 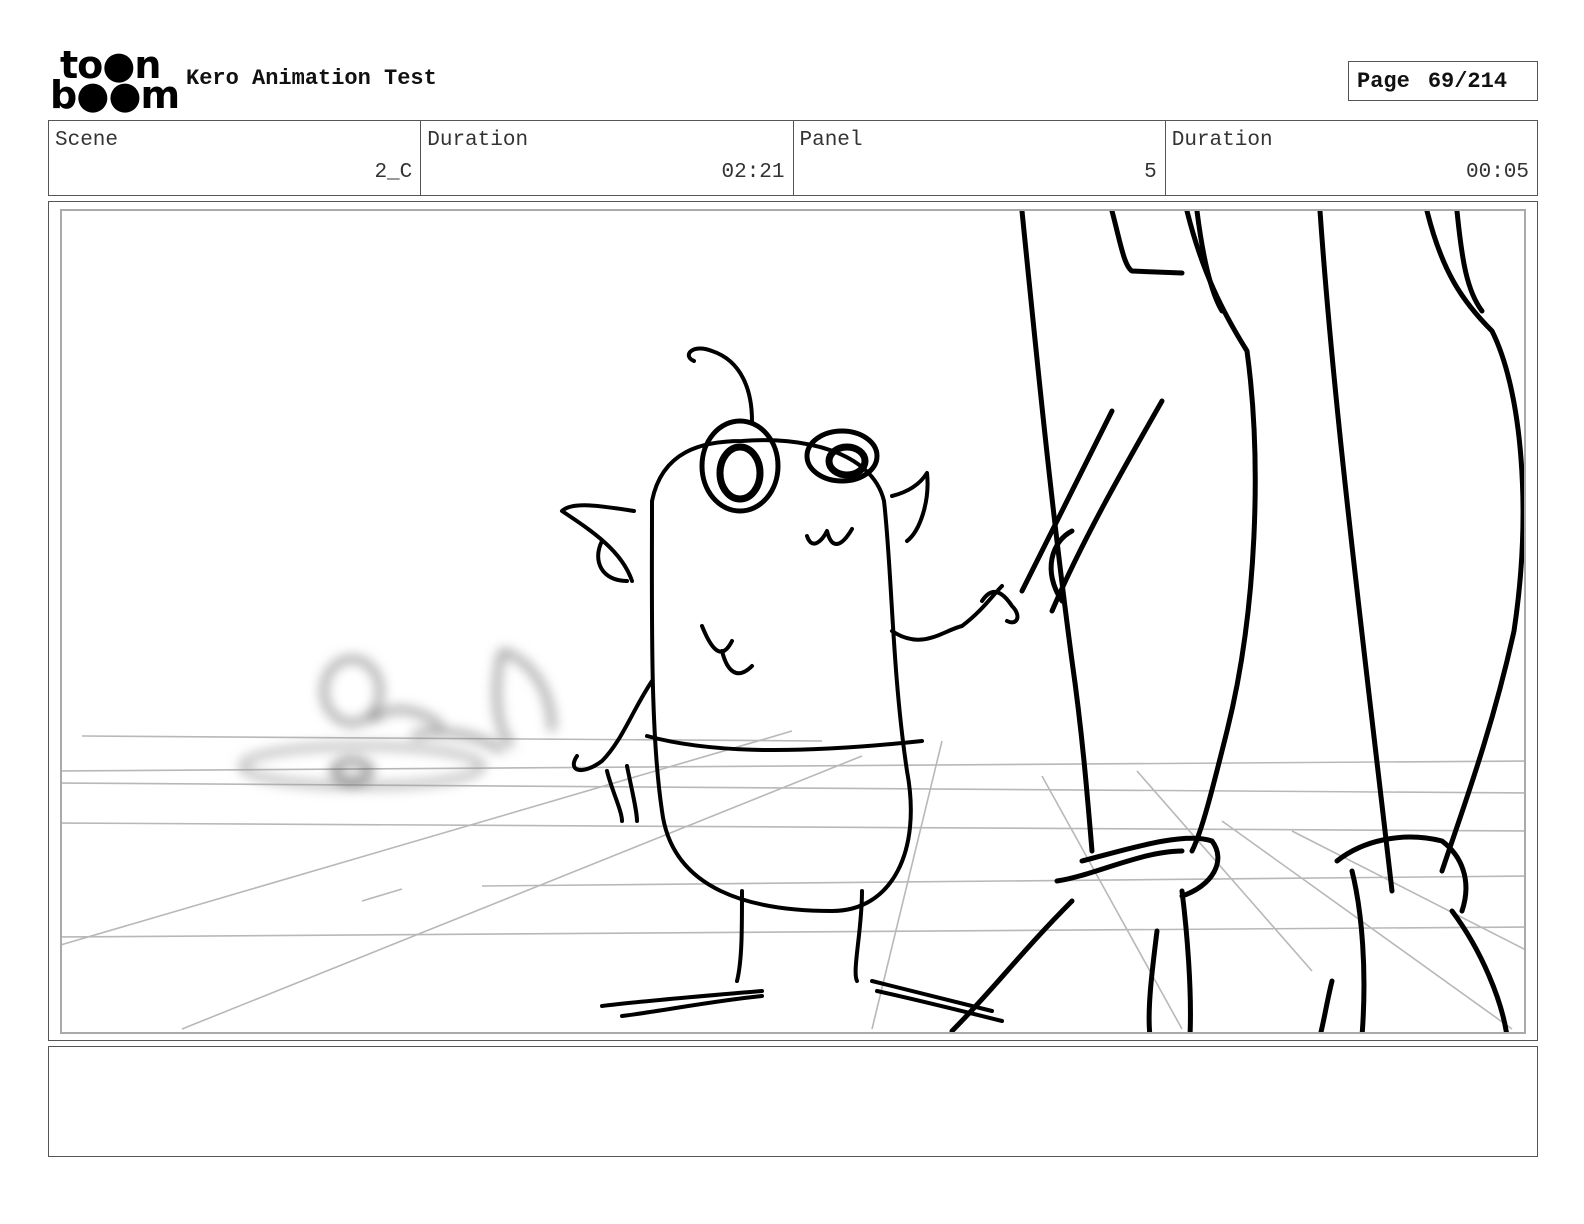 What do you see at coordinates (115, 95) in the screenshot?
I see `logo-text-bottom: b●●m` at bounding box center [115, 95].